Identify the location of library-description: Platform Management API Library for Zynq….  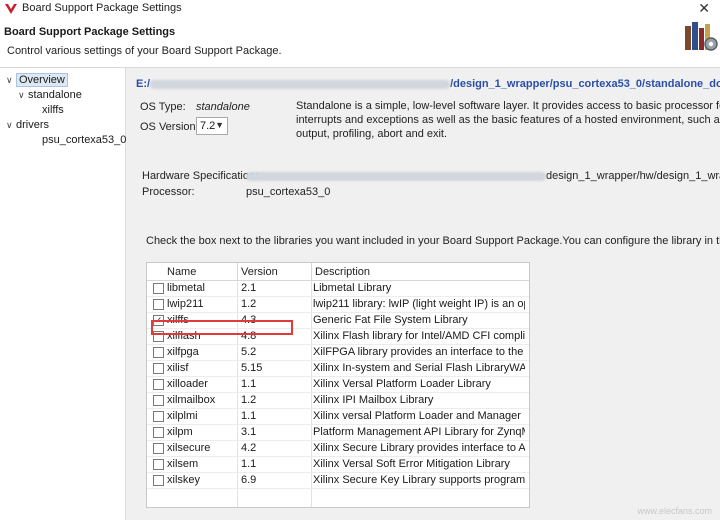
(419, 432).